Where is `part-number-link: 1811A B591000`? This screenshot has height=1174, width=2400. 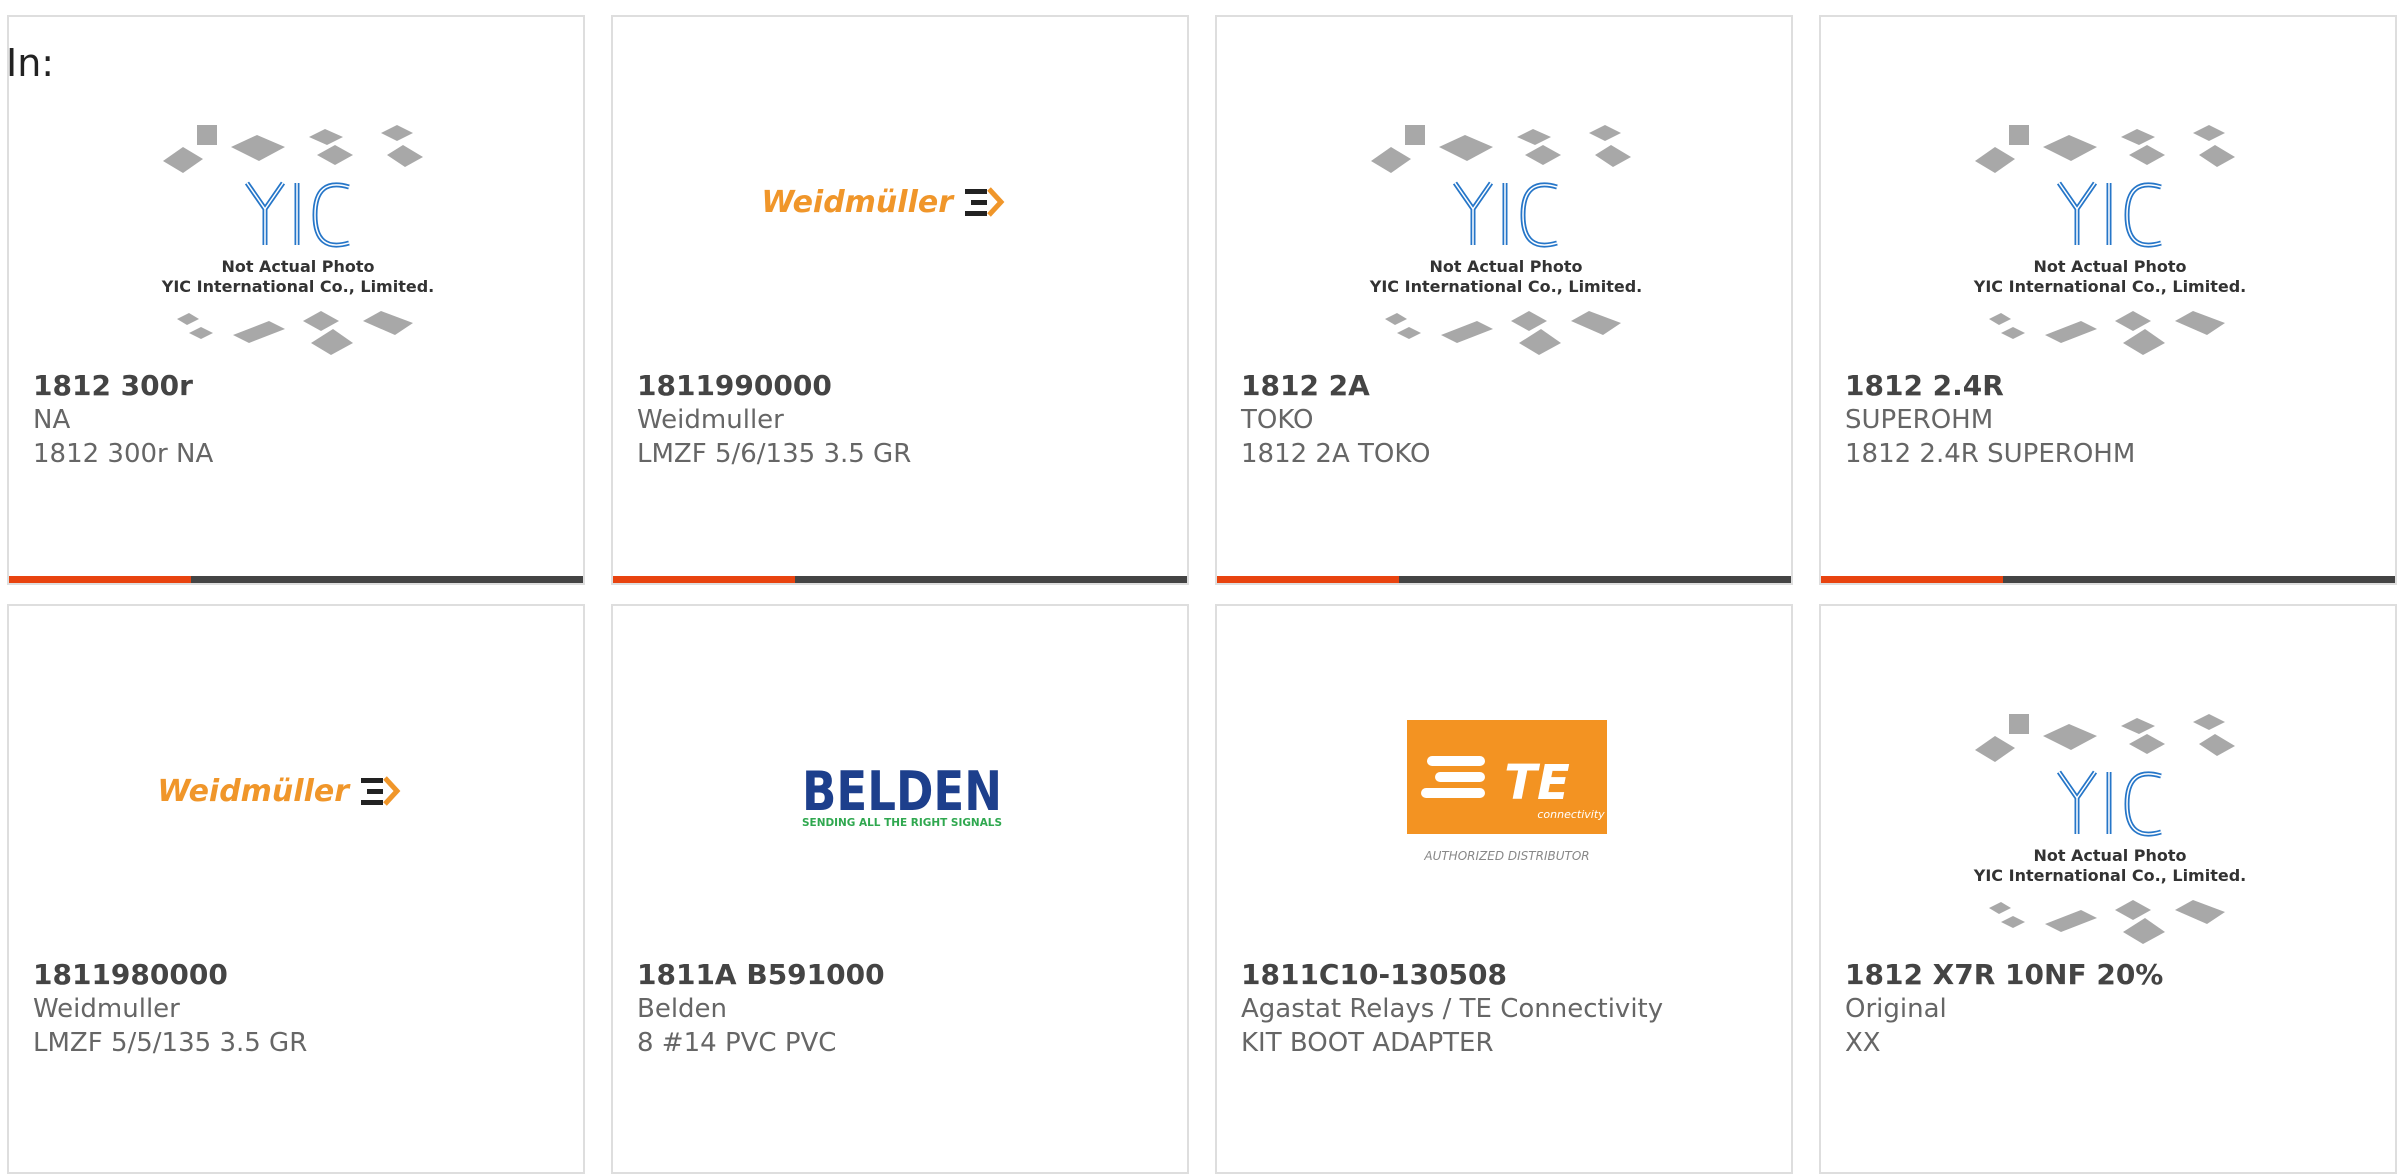
part-number-link: 1811A B591000 is located at coordinates (904, 975).